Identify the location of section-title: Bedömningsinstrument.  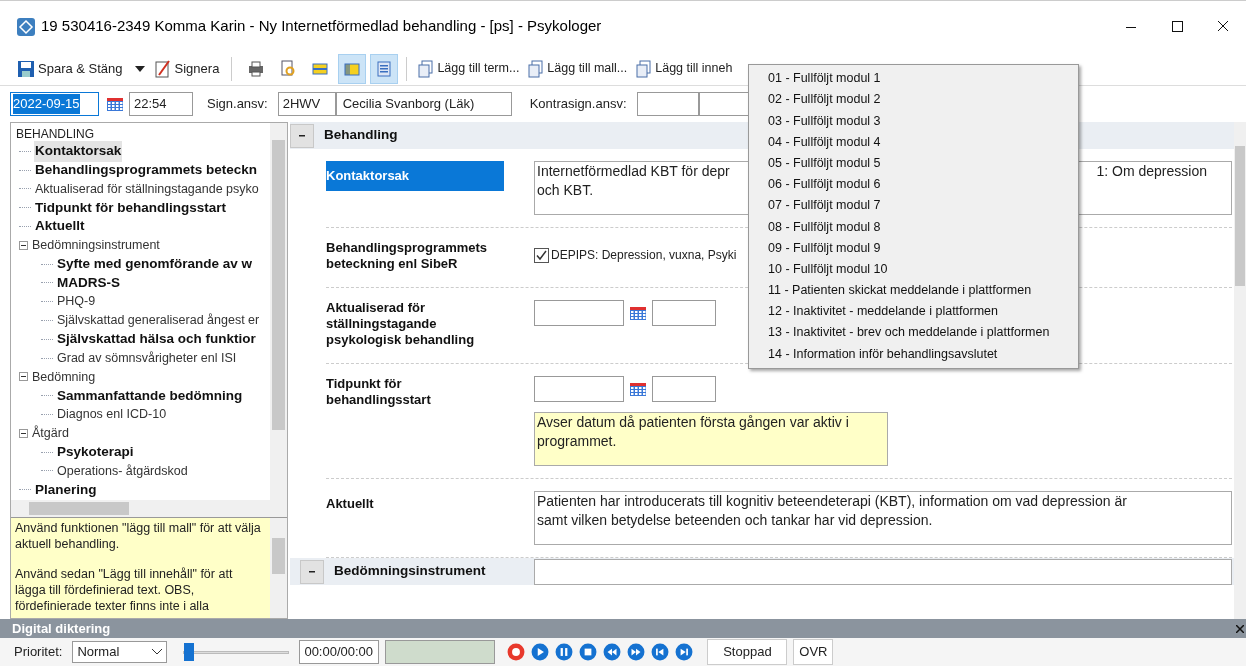
(410, 571).